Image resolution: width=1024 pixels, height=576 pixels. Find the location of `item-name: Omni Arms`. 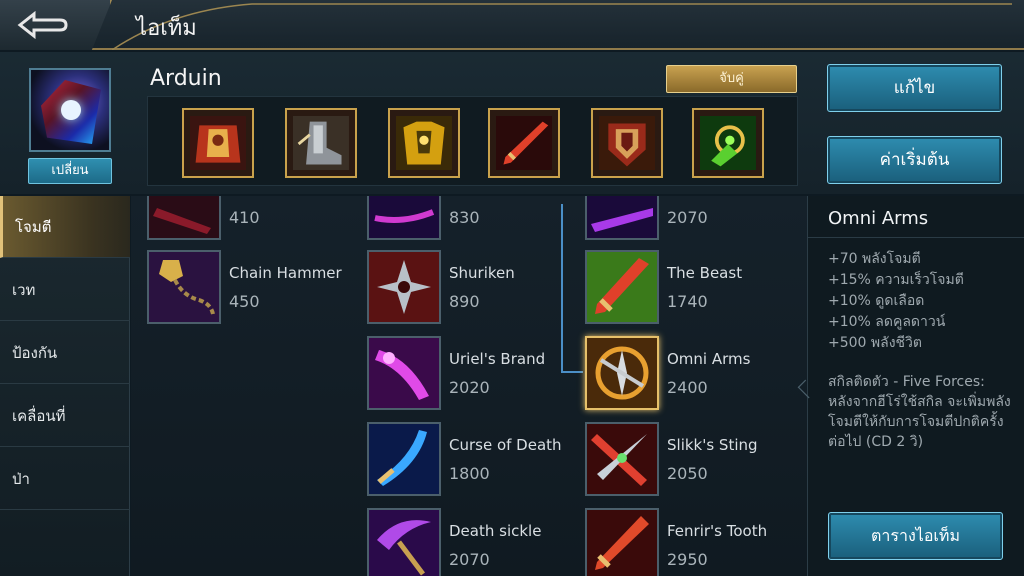

item-name: Omni Arms is located at coordinates (709, 359).